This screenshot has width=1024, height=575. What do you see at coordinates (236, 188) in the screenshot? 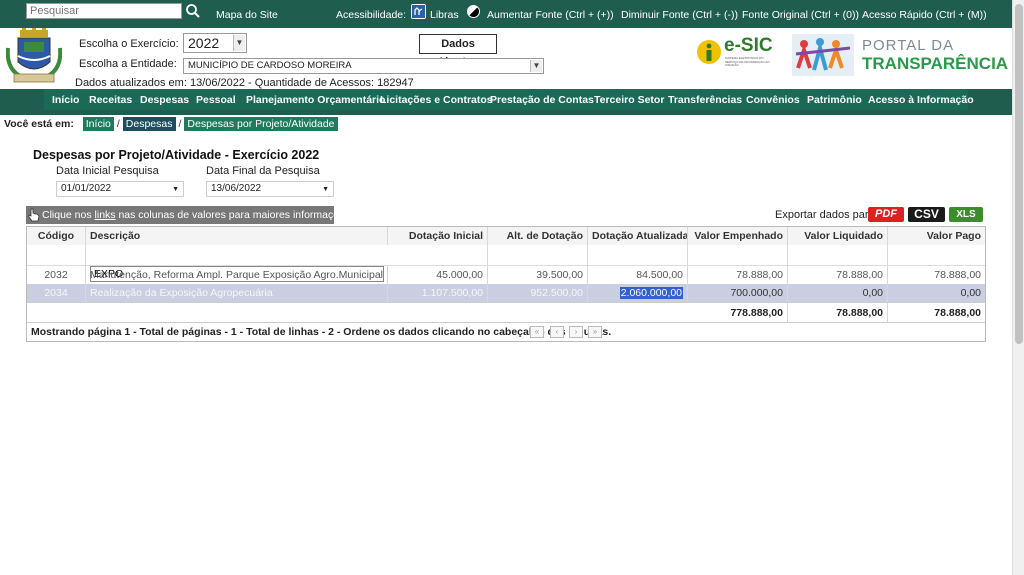
I see `data-final-value: 13/06/2022` at bounding box center [236, 188].